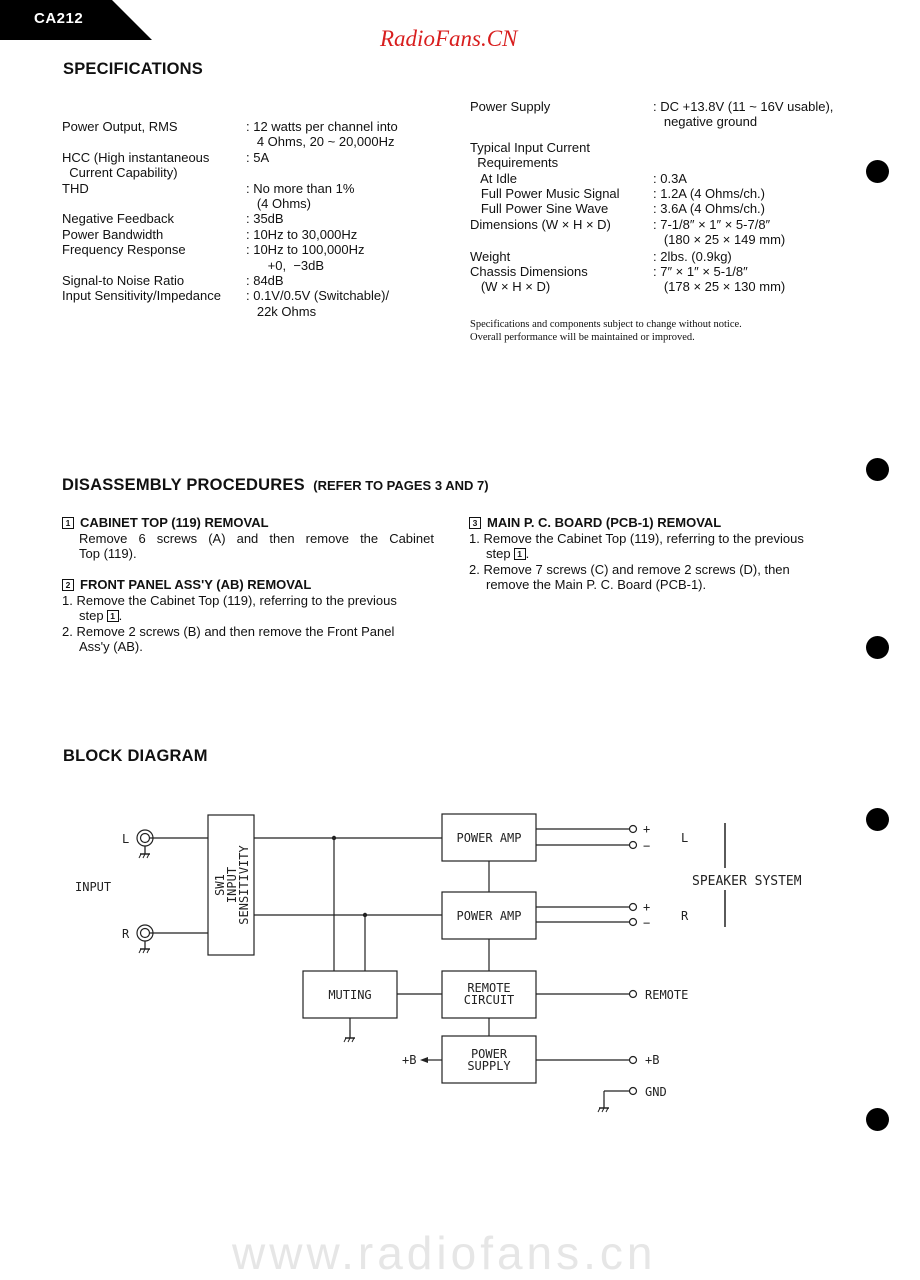 The image size is (920, 1280). What do you see at coordinates (125, 839) in the screenshot?
I see `input-left-label: L` at bounding box center [125, 839].